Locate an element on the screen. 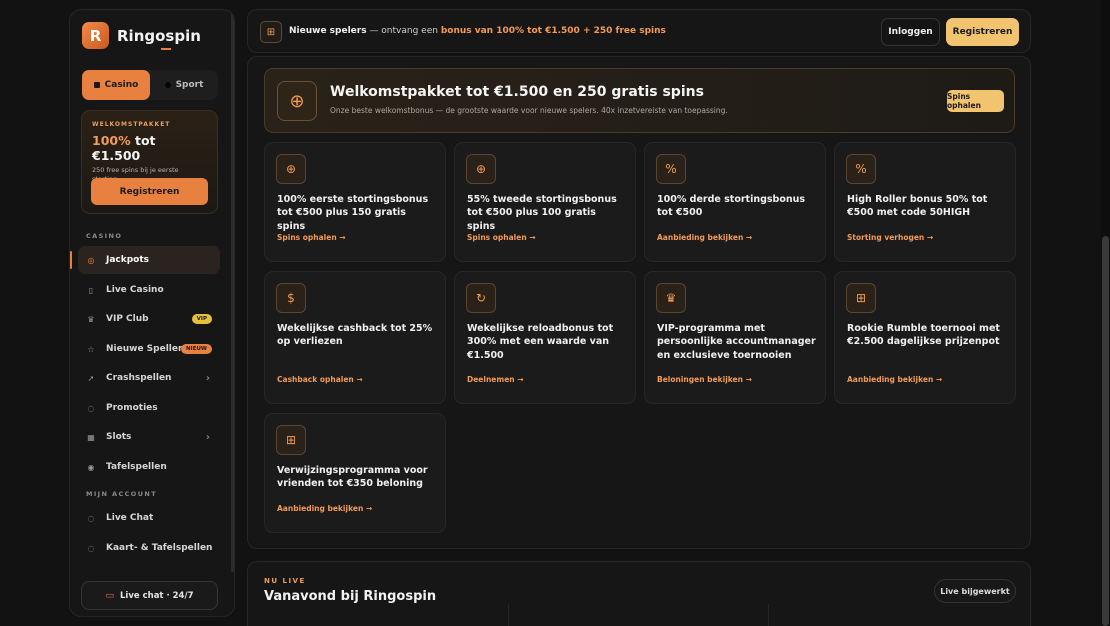 The image size is (1110, 626). segment-sport: Sport is located at coordinates (184, 85).